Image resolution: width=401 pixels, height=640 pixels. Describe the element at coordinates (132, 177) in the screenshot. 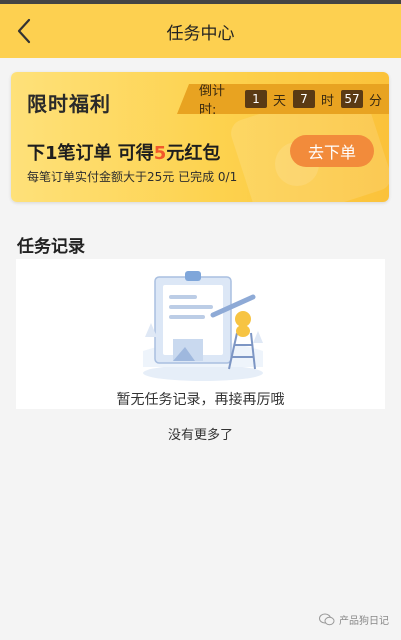

I see `task-description: 每笔订单实付金额大于25元 已完成 0/1` at that location.